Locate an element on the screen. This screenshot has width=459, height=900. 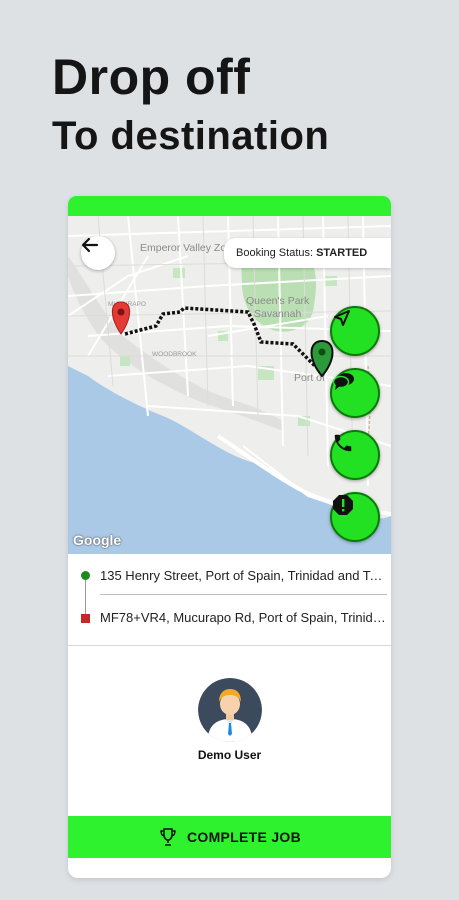
map-label-park: Queen's Park is located at coordinates (278, 301).